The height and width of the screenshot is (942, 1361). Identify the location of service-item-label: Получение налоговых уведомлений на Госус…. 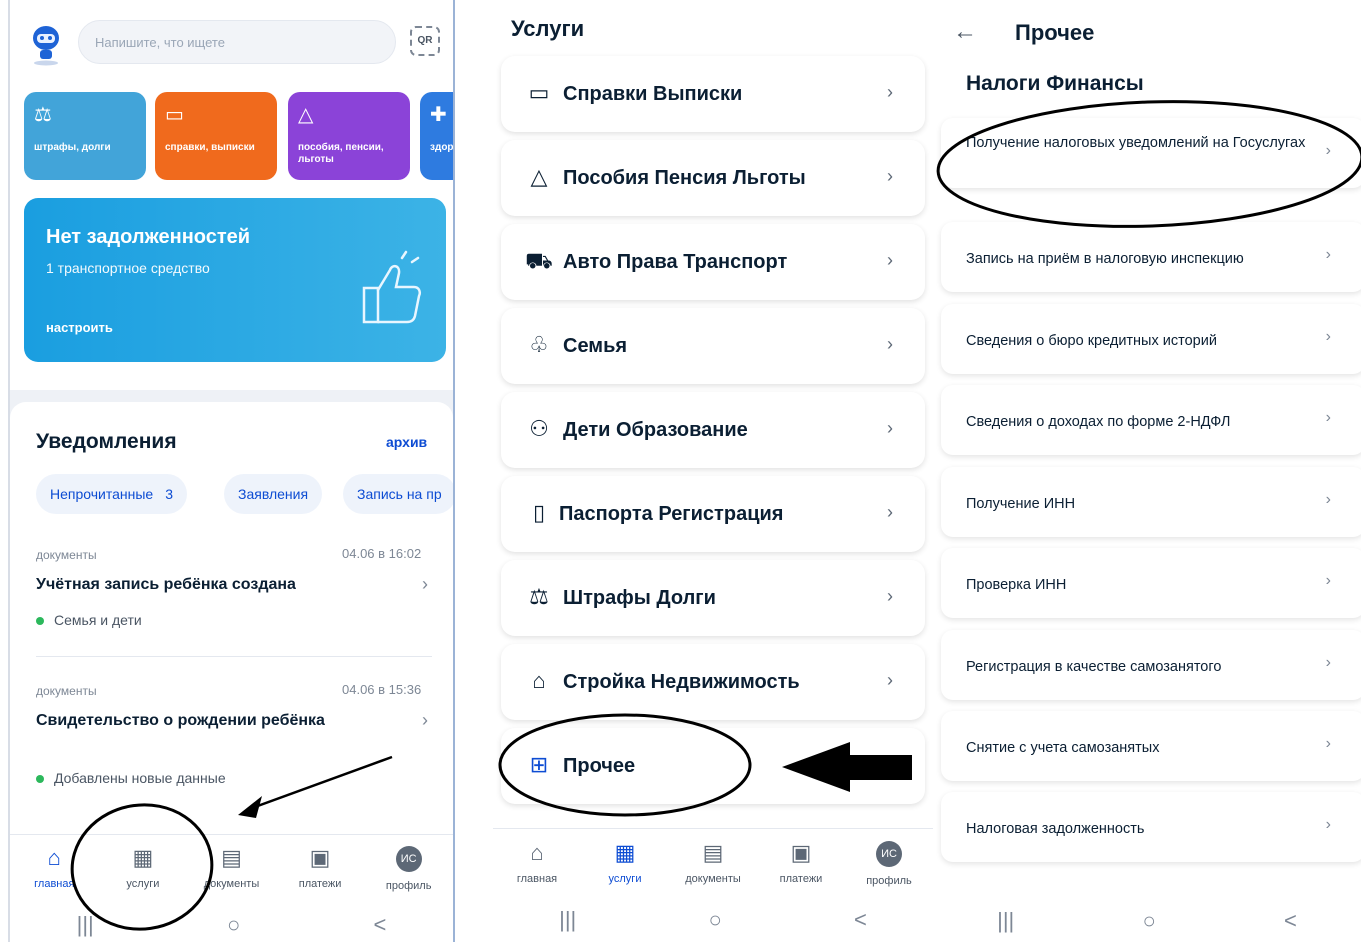
(1136, 143).